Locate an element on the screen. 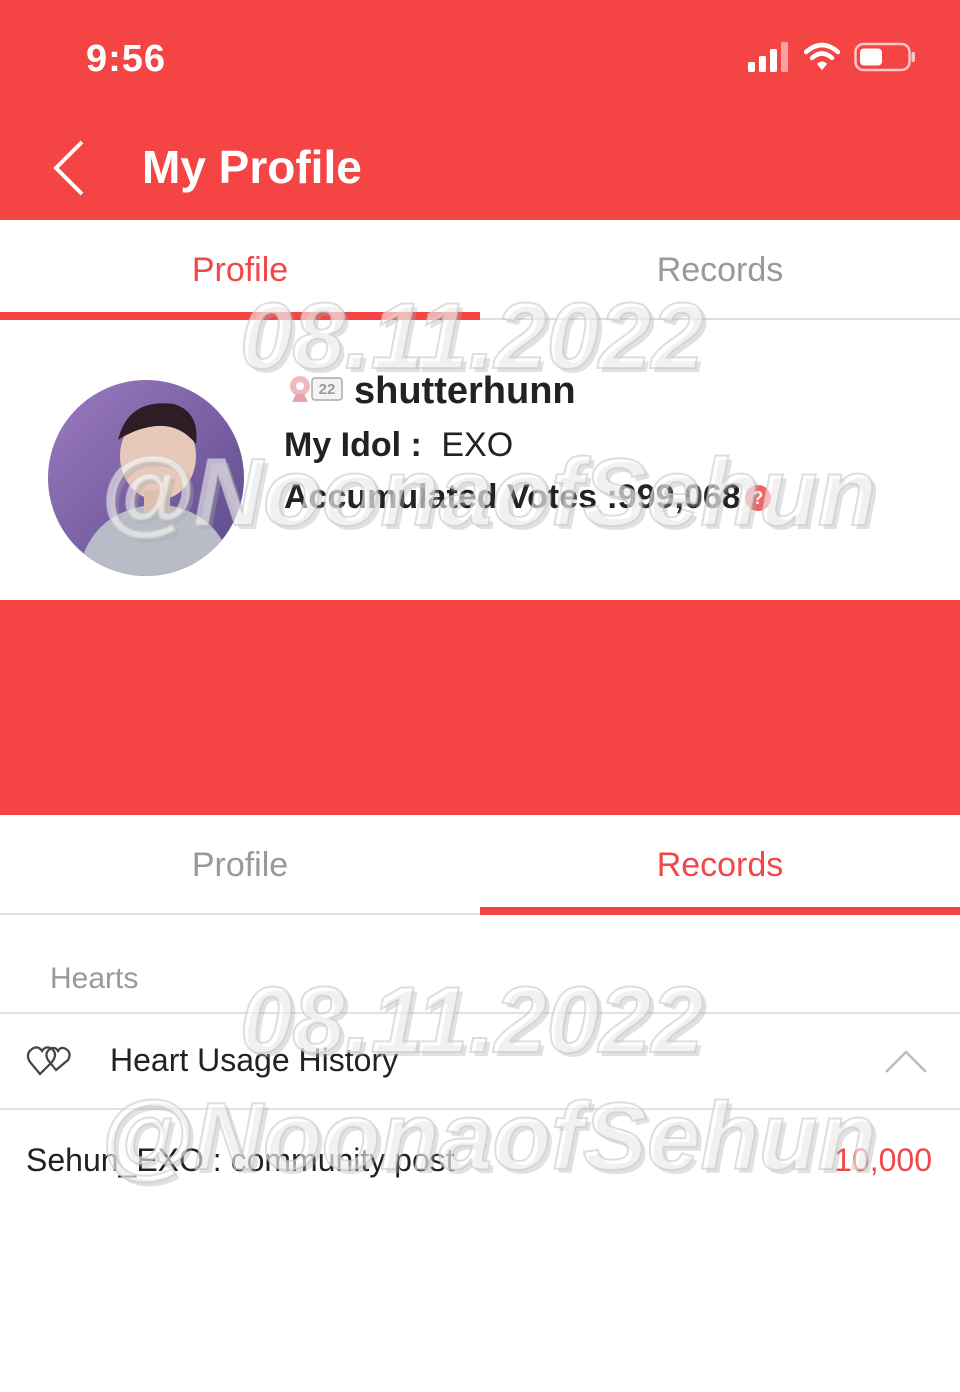 The image size is (960, 1392). username: shutterhunn is located at coordinates (465, 391).